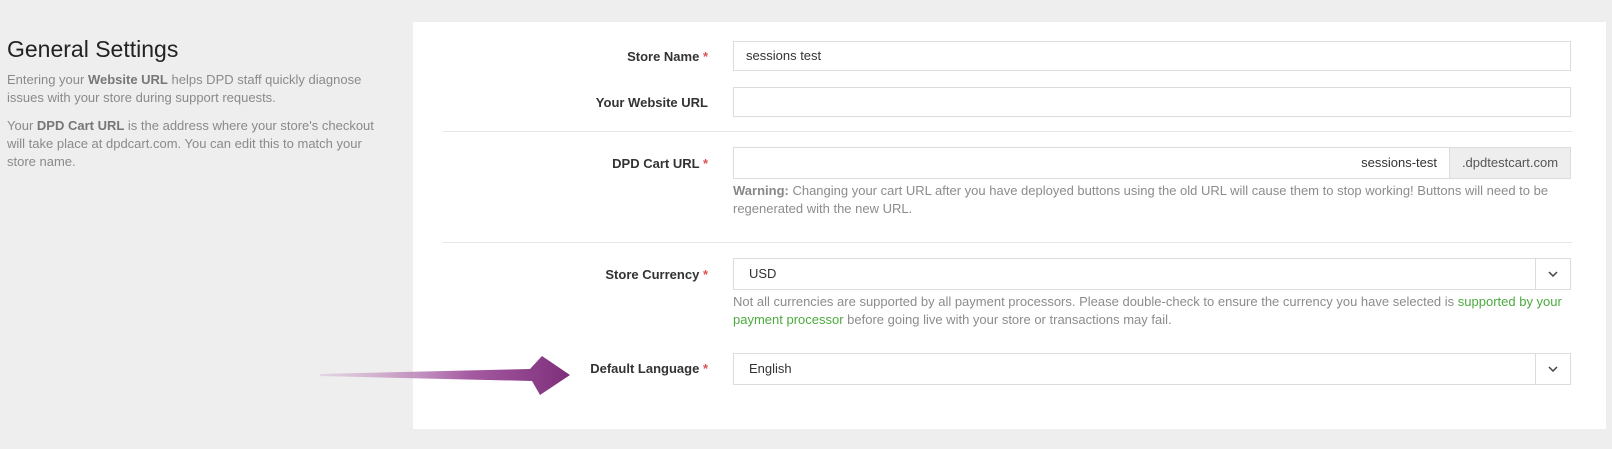 The image size is (1612, 449). I want to click on arrow-right-icon, so click(445, 375).